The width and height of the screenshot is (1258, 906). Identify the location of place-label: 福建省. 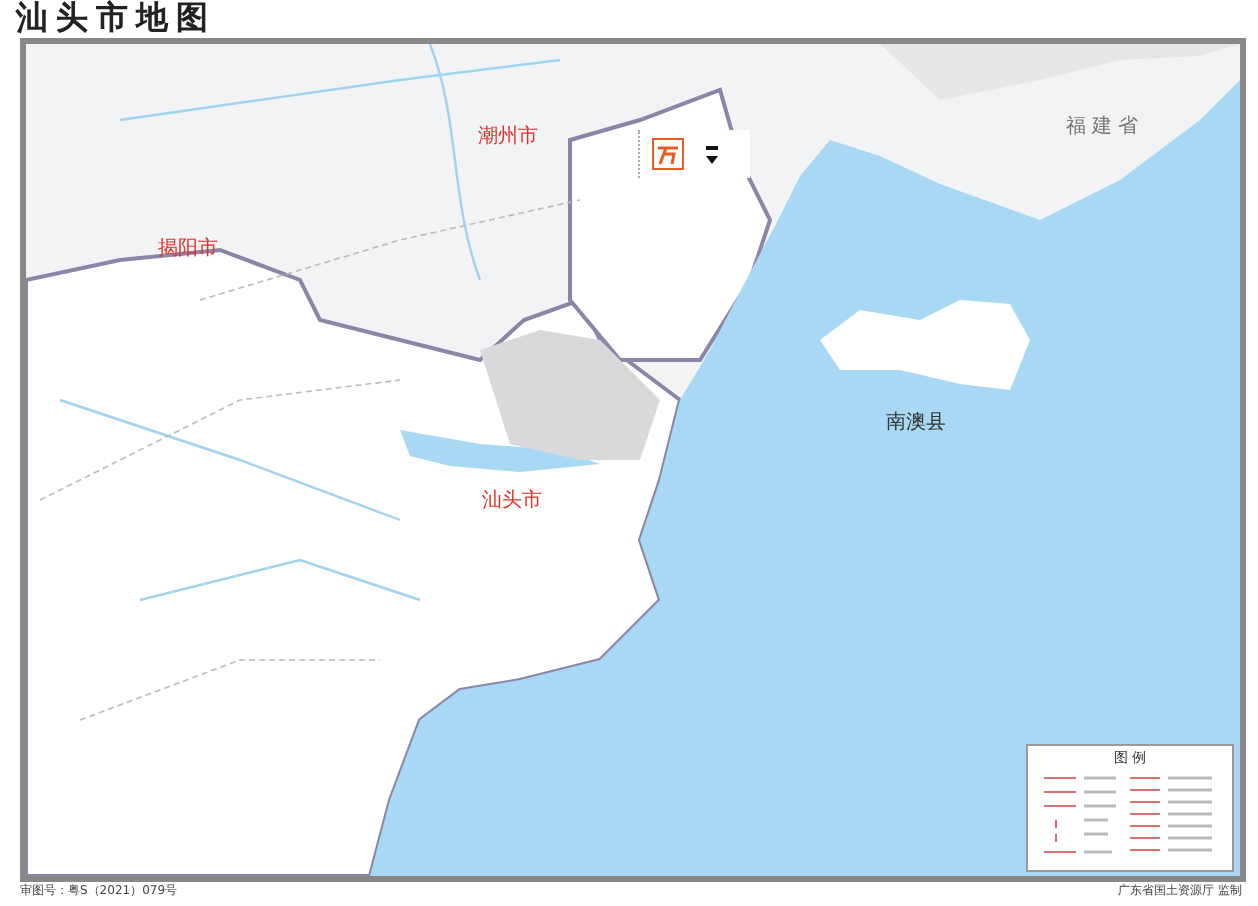
(1105, 128).